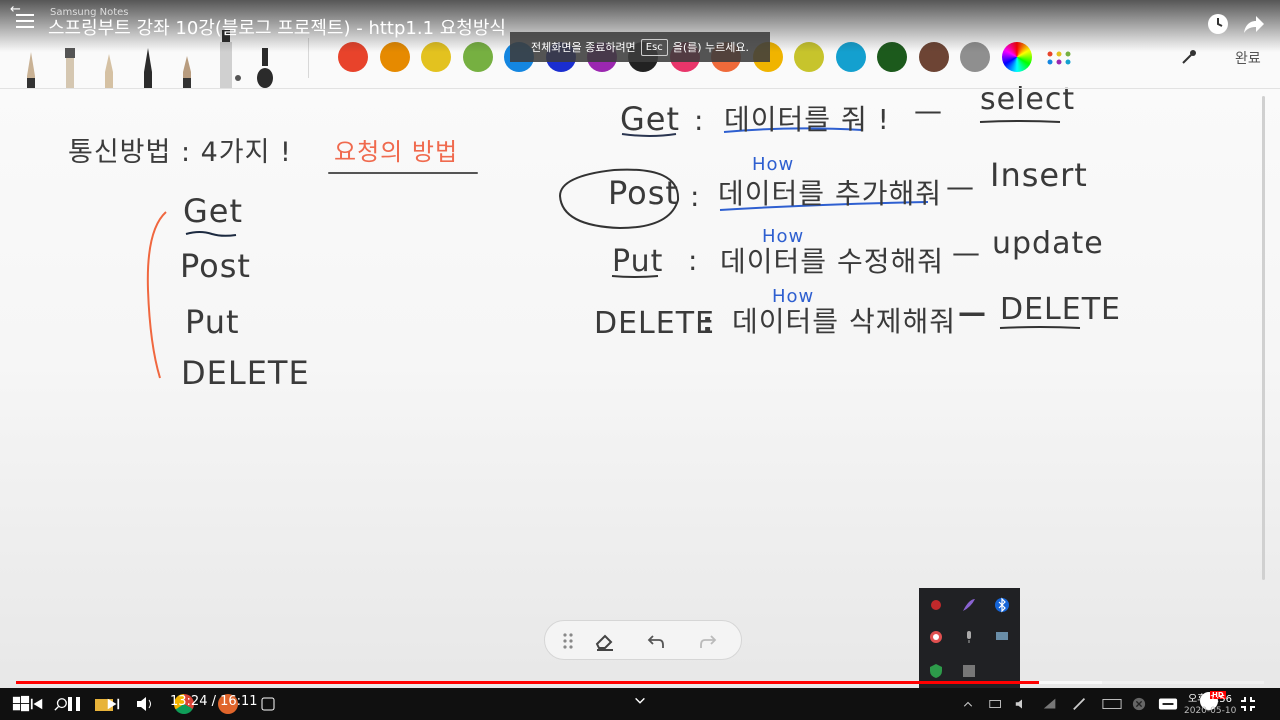 The image size is (1280, 720). What do you see at coordinates (528, 682) in the screenshot?
I see `progress-played` at bounding box center [528, 682].